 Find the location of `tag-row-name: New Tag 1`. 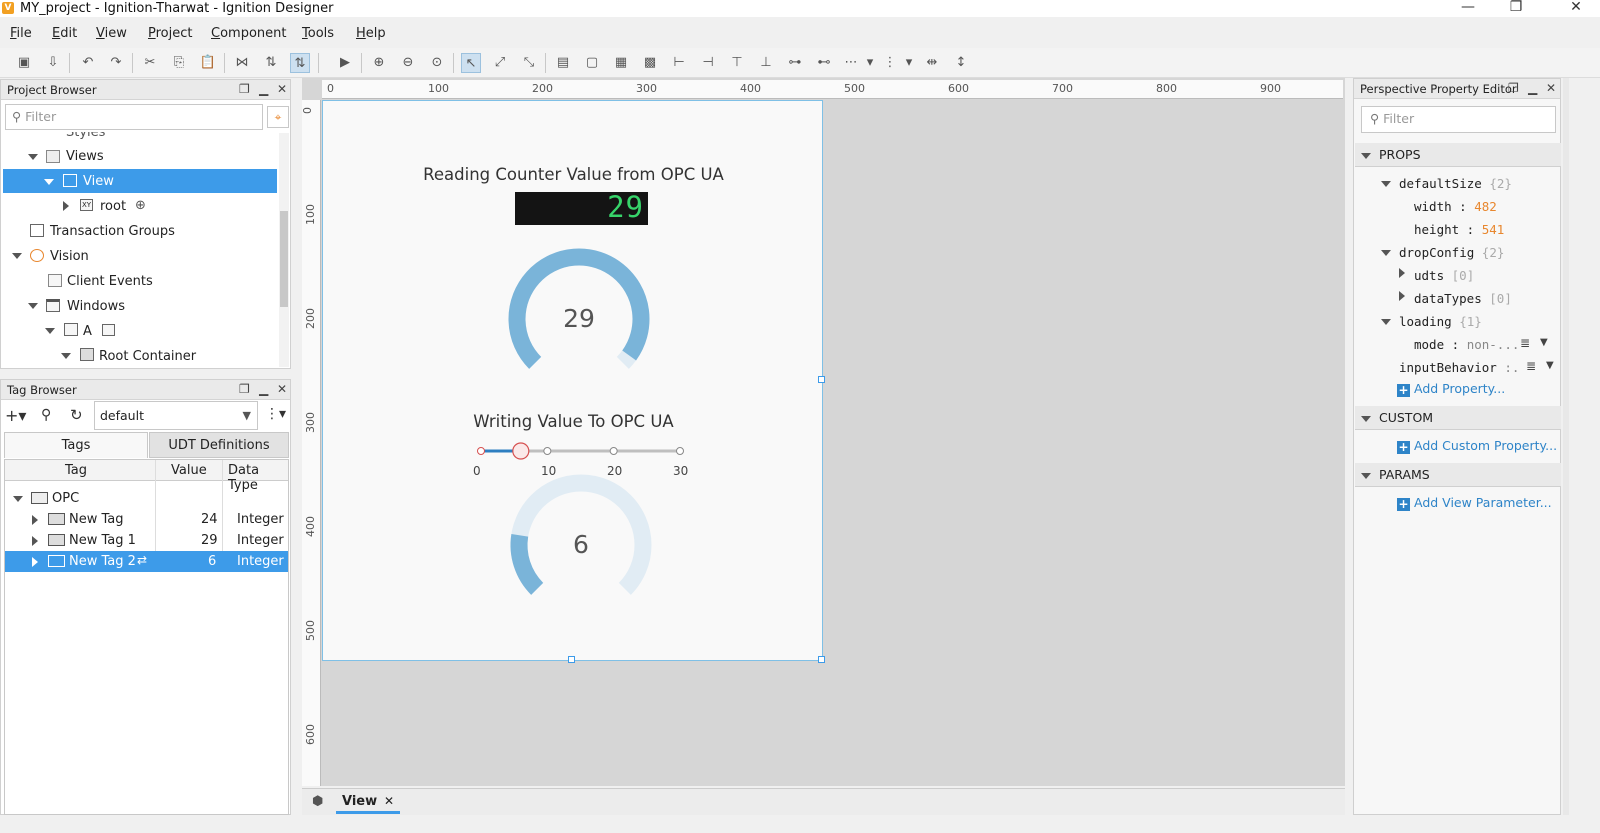

tag-row-name: New Tag 1 is located at coordinates (102, 540).